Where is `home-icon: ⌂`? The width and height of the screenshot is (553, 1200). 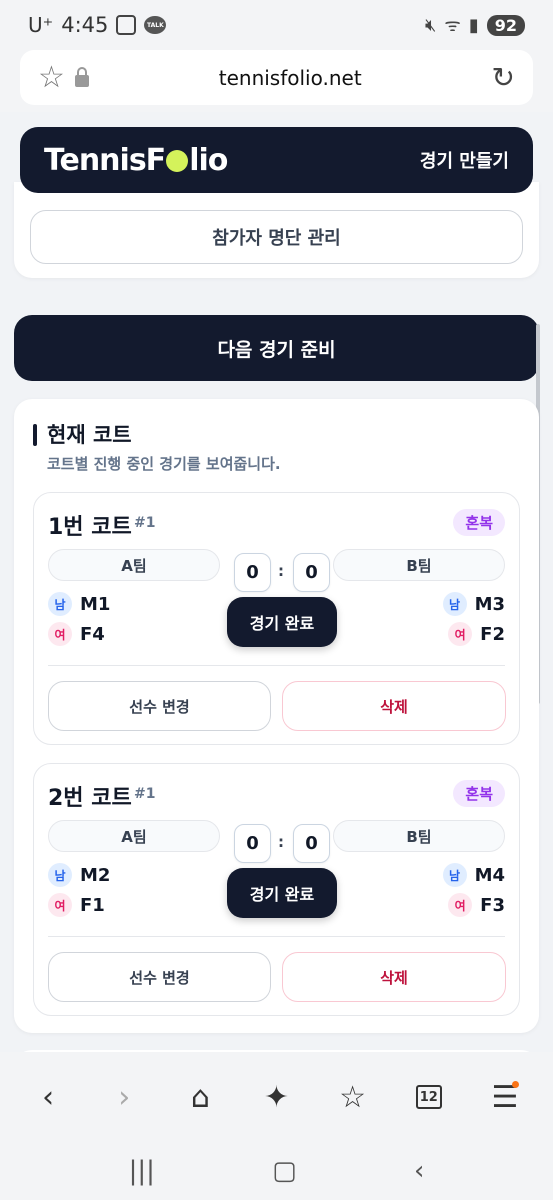 home-icon: ⌂ is located at coordinates (200, 1097).